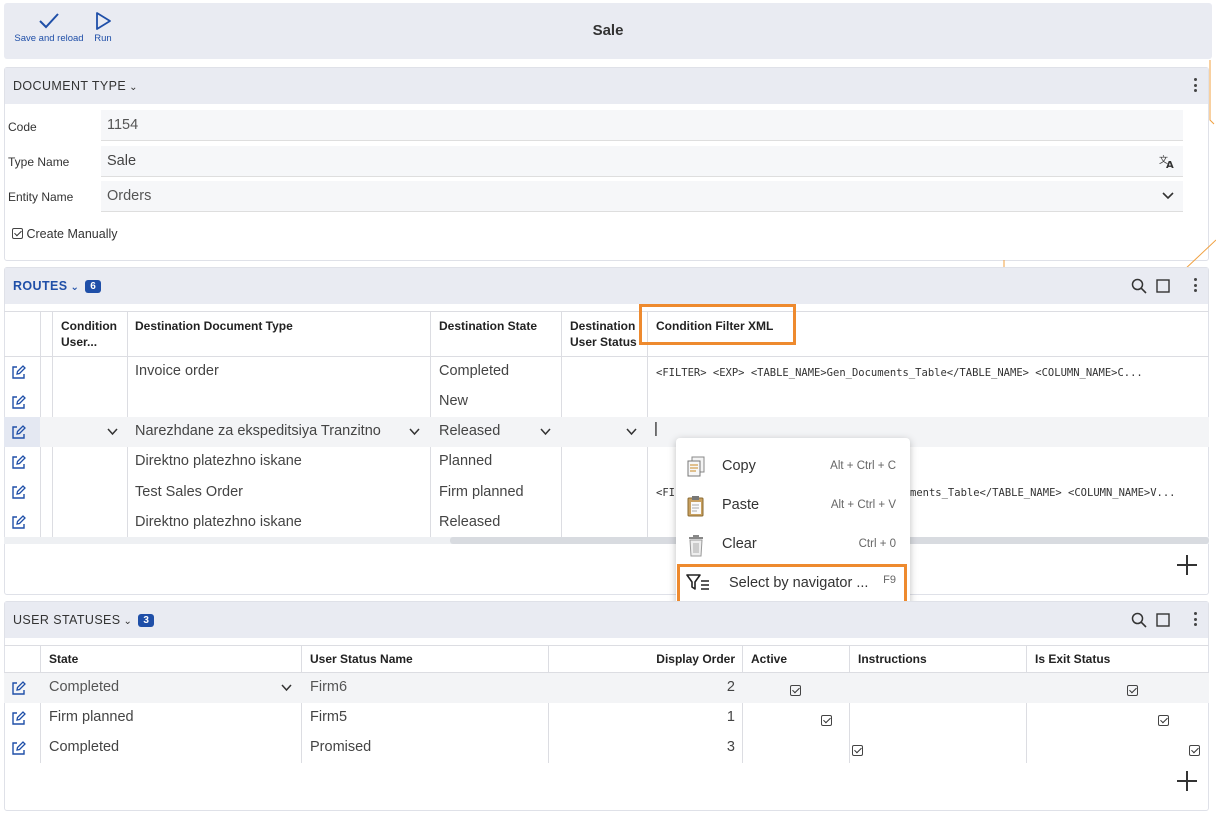 This screenshot has width=1216, height=820. I want to click on checkbox-checked-icon, so click(17, 233).